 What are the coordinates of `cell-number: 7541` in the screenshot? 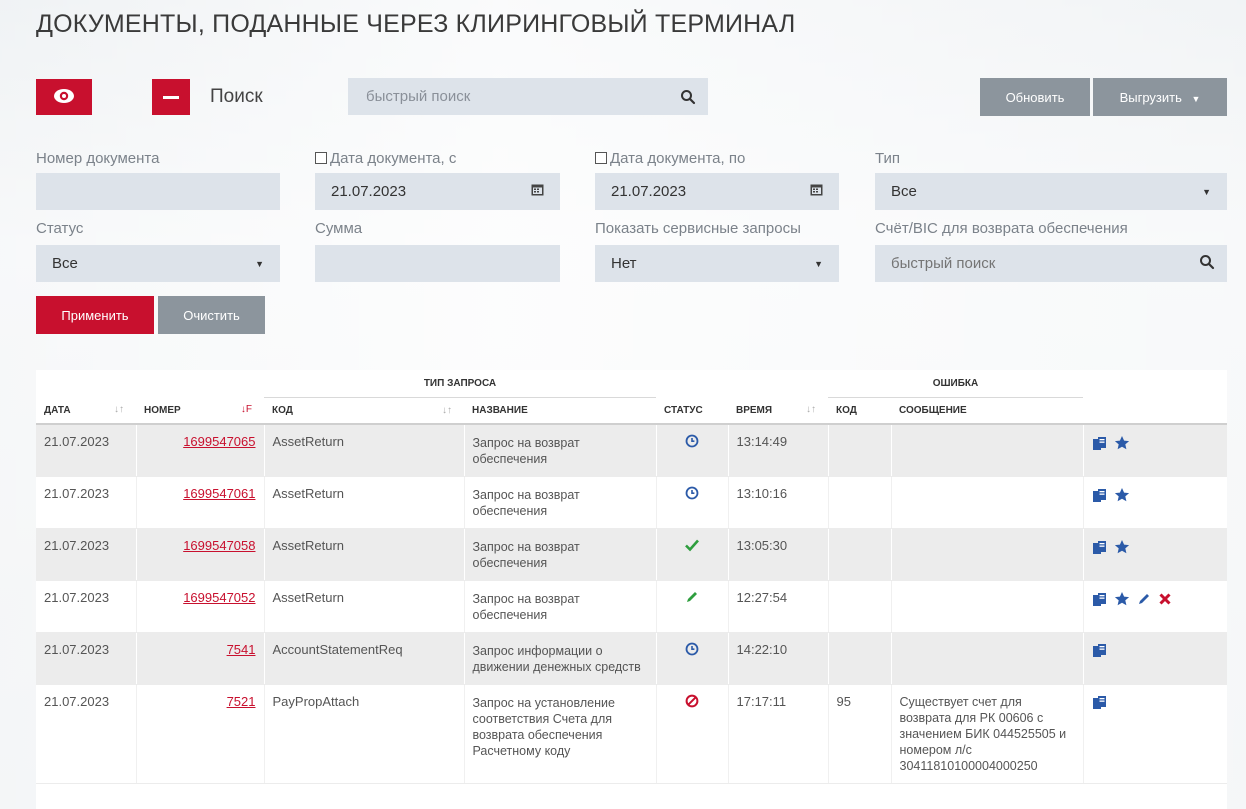 It's located at (199, 658).